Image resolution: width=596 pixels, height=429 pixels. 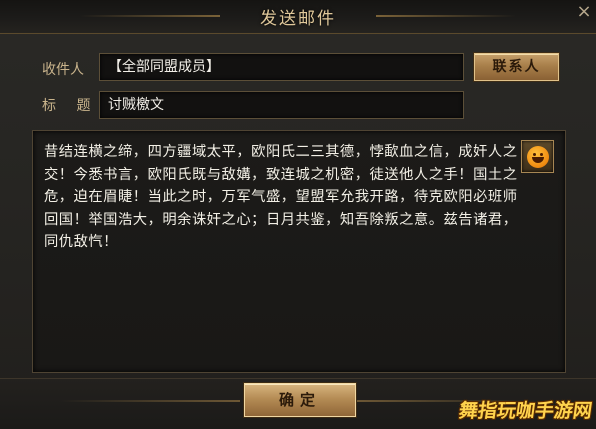 What do you see at coordinates (281, 105) in the screenshot?
I see `subject-field: 讨贼檄文` at bounding box center [281, 105].